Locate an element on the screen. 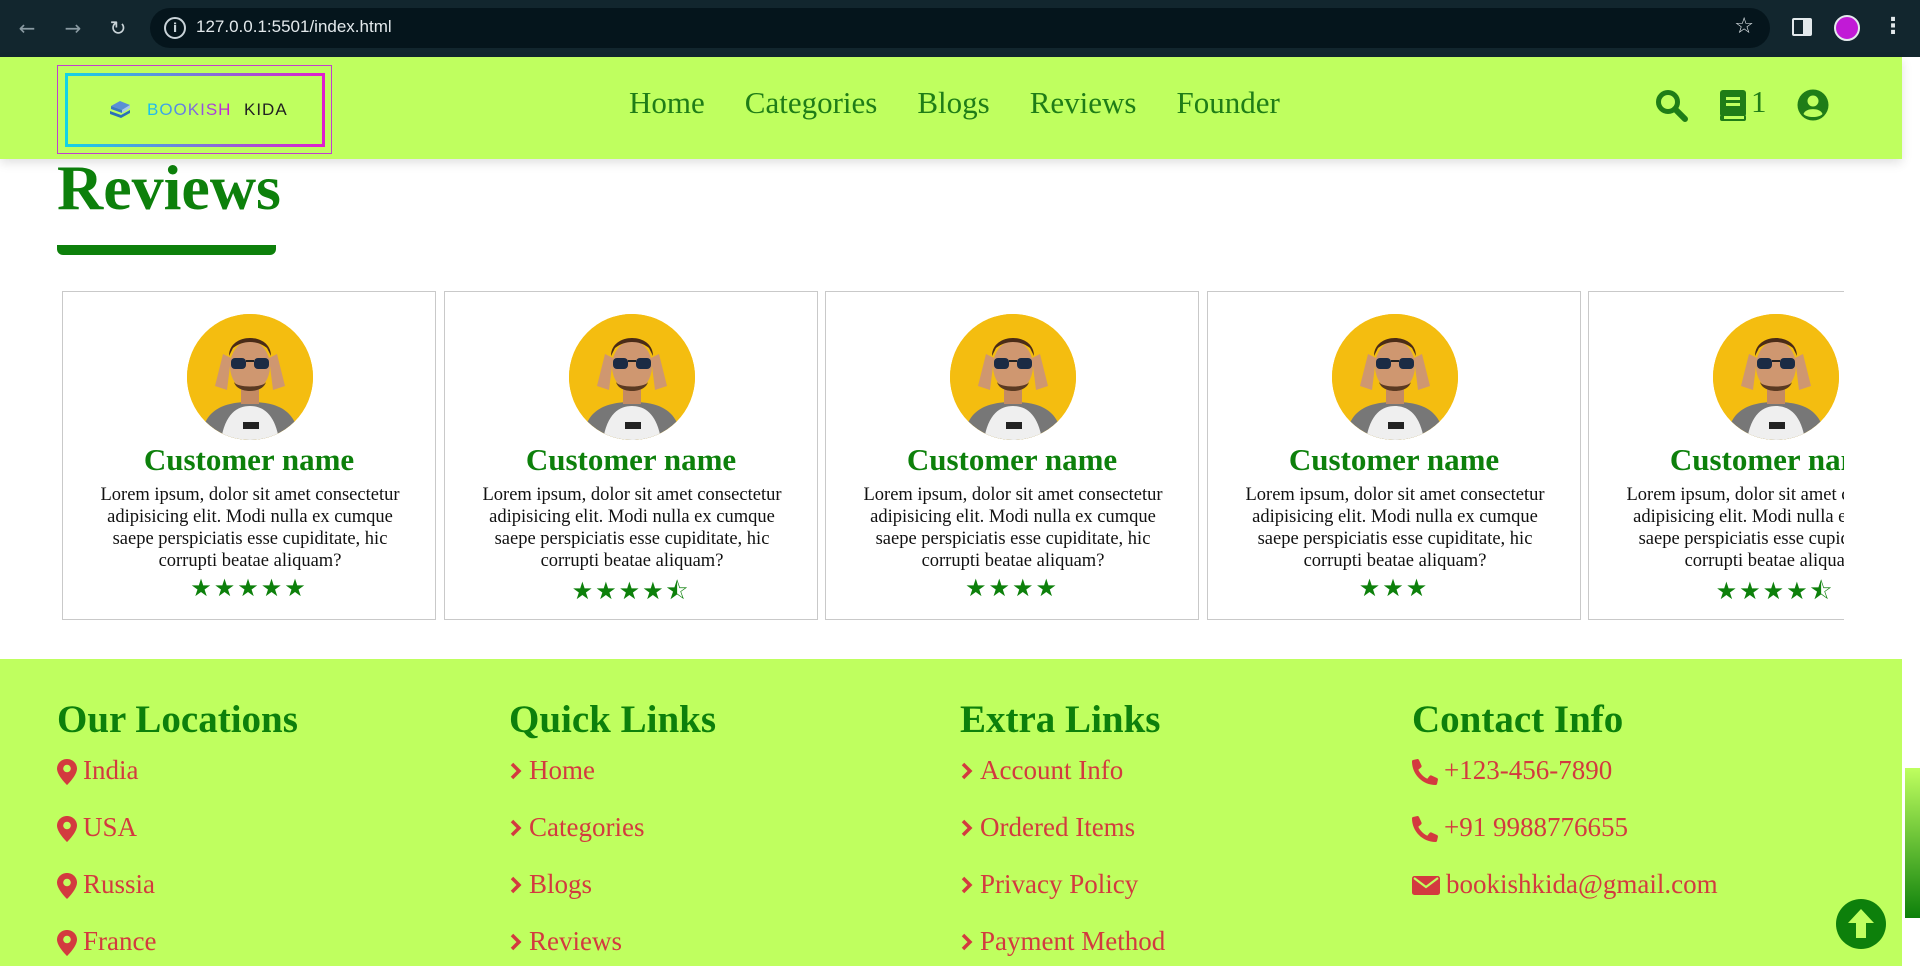 The height and width of the screenshot is (966, 1920). scrollbar-thumb is located at coordinates (1912, 843).